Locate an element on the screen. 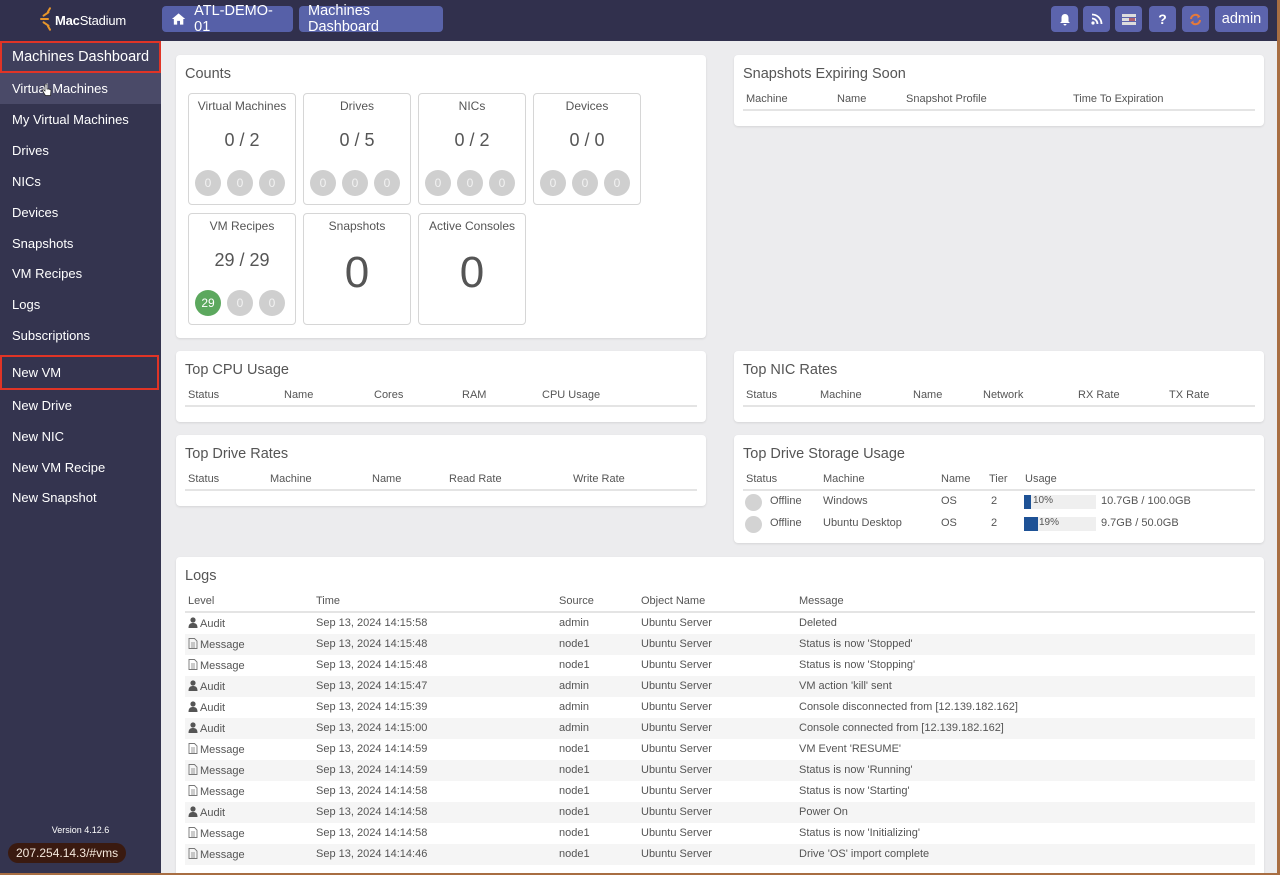 The width and height of the screenshot is (1280, 875). sidebar-item-devices: Devices is located at coordinates (80, 212).